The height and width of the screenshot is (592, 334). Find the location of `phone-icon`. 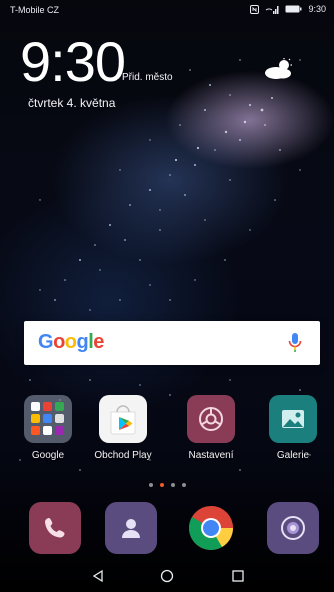

phone-icon is located at coordinates (55, 528).